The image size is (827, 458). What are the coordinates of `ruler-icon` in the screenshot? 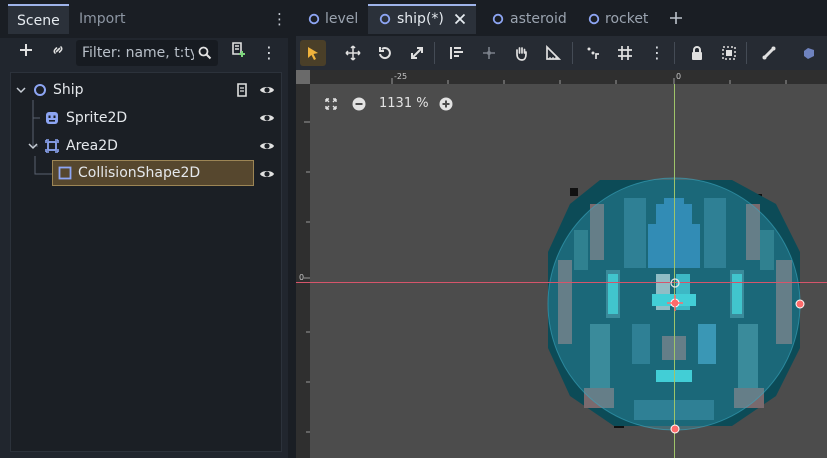 It's located at (554, 52).